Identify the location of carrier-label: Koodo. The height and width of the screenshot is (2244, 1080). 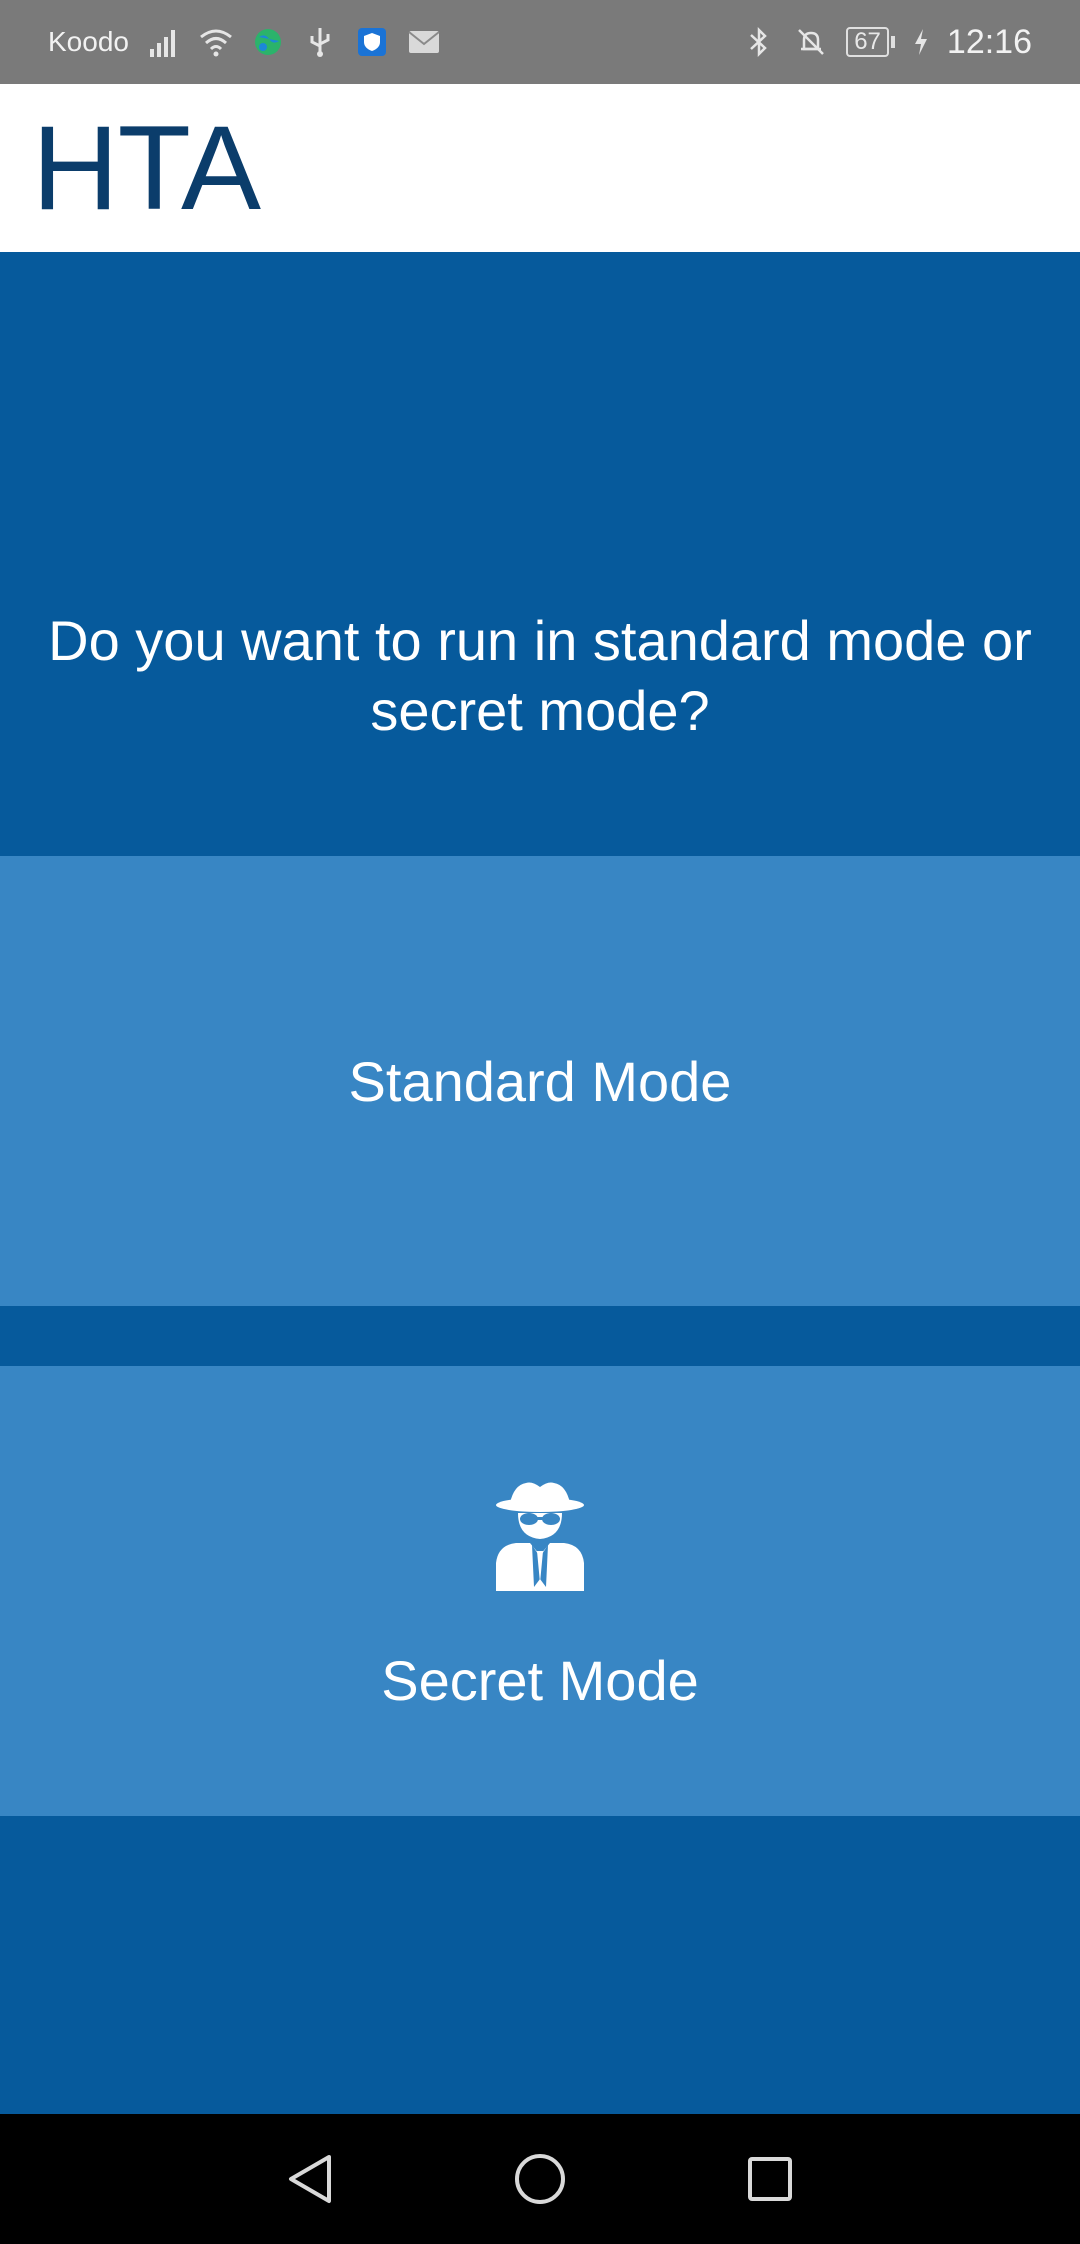
(88, 41).